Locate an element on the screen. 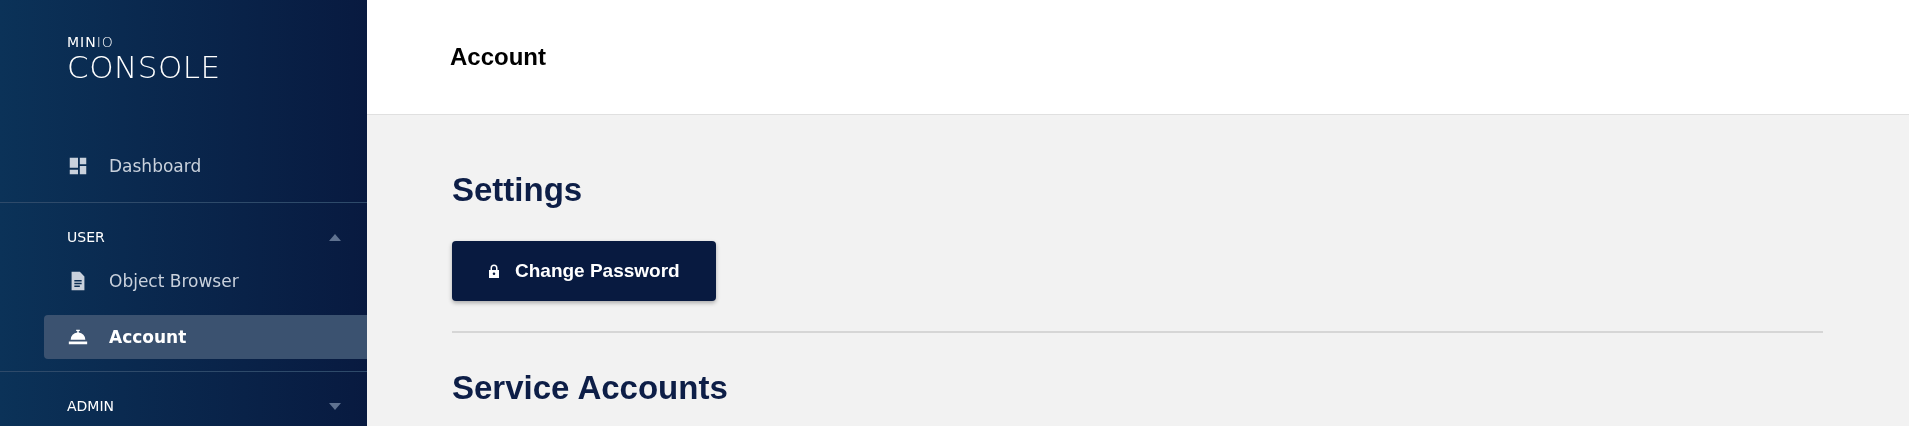 This screenshot has width=1909, height=426. nav-item: Dashboard is located at coordinates (205, 166).